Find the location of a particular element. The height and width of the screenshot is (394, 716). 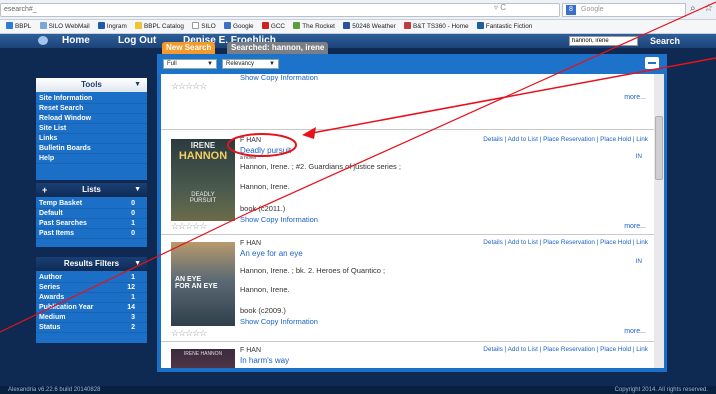

book-cover: IRENE HANNON is located at coordinates (203, 358).